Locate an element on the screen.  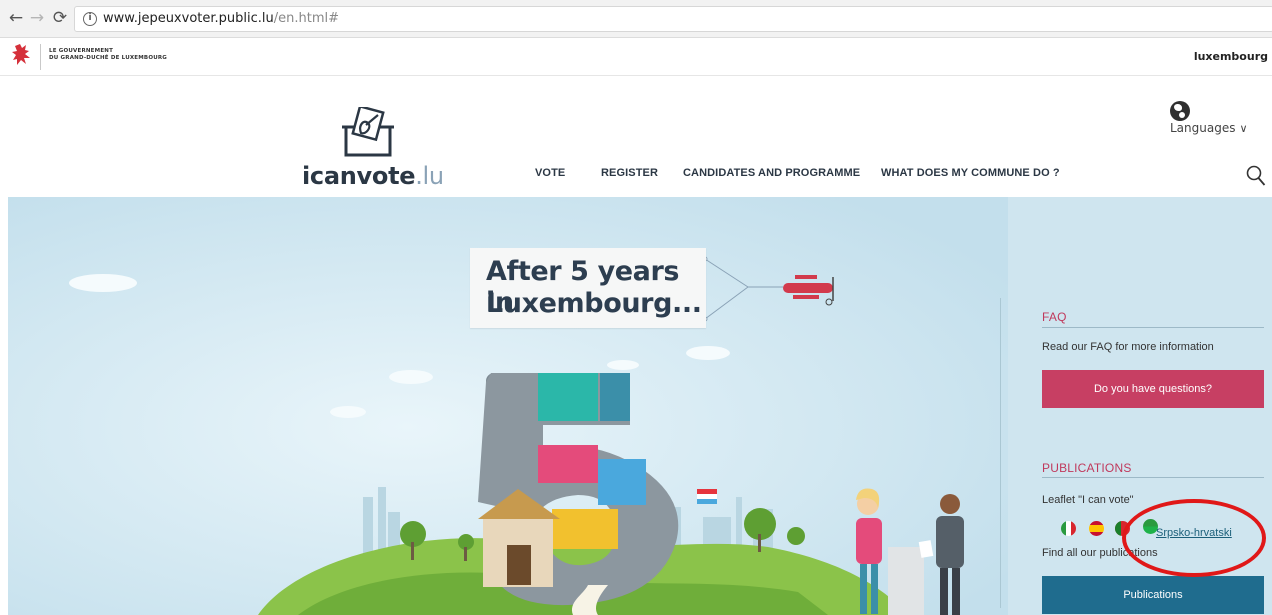
nav-register: REGISTER is located at coordinates (629, 173).